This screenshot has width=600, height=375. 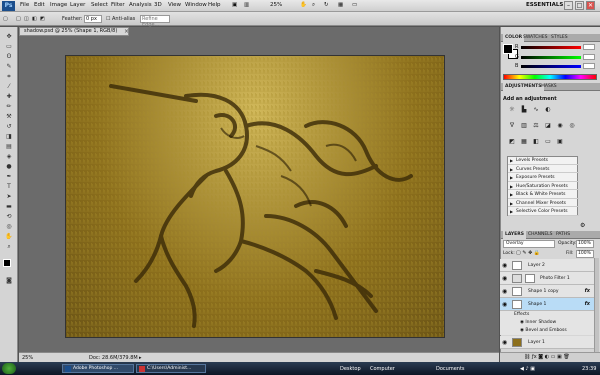 What do you see at coordinates (536, 110) in the screenshot?
I see `curves-icon: ∿` at bounding box center [536, 110].